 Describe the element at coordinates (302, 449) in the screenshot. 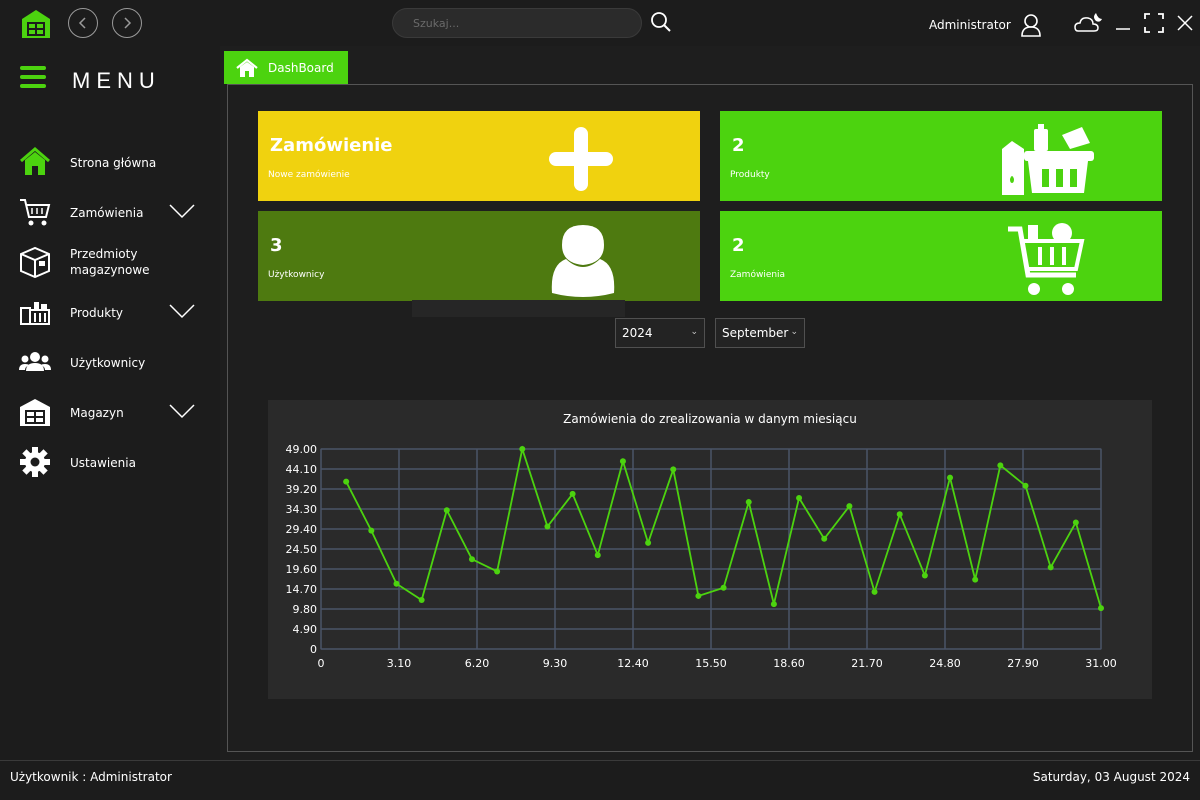

I see `y-tick-label: 49.00` at that location.